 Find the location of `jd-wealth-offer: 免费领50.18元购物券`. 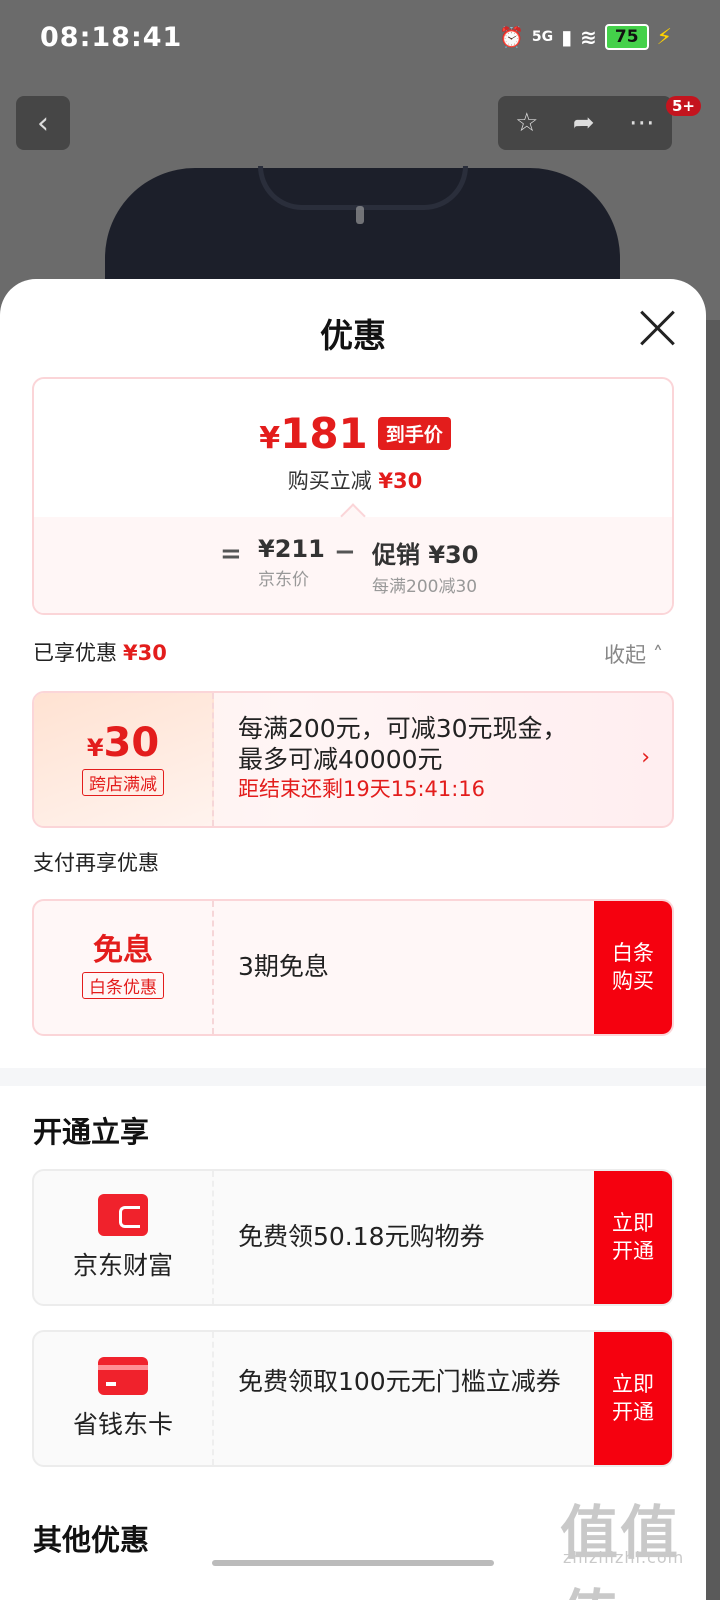

jd-wealth-offer: 免费领50.18元购物券 is located at coordinates (361, 1236).